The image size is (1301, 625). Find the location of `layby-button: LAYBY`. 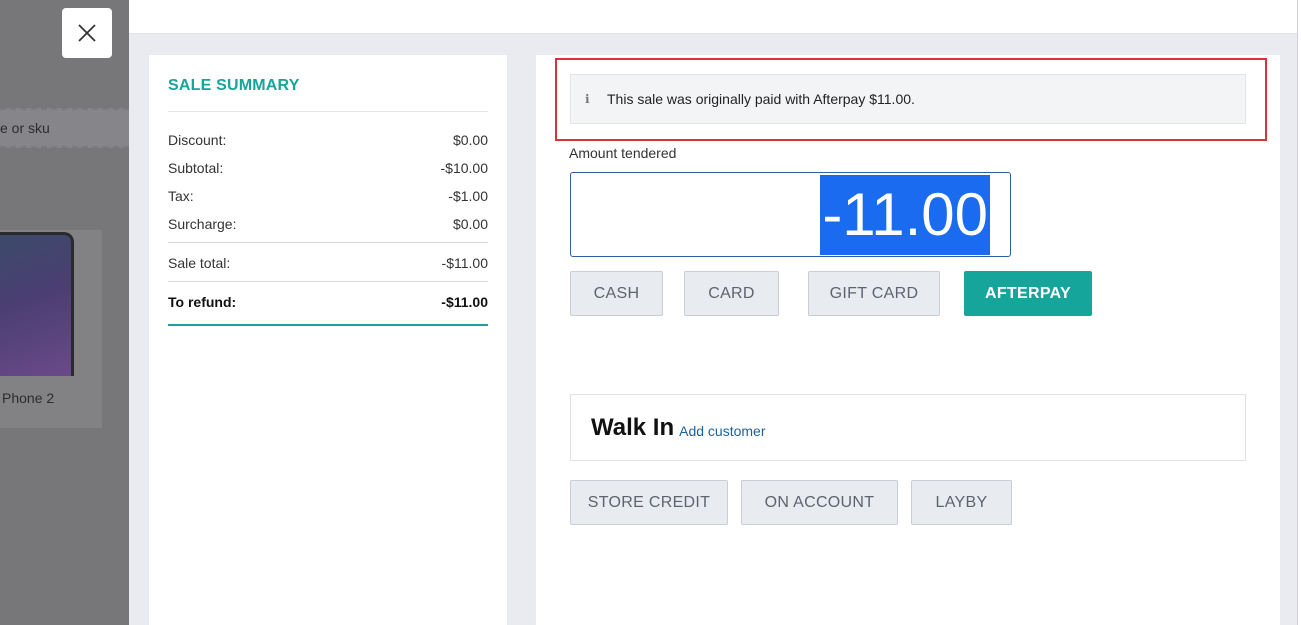

layby-button: LAYBY is located at coordinates (961, 502).